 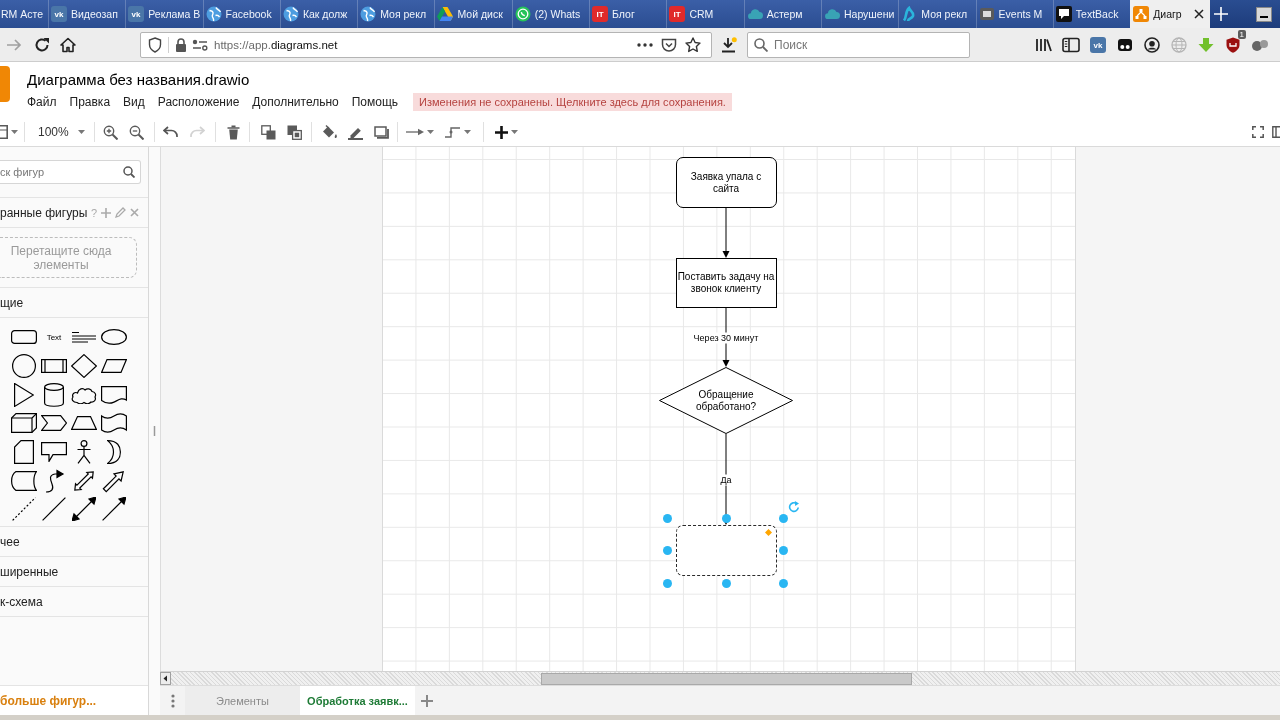 I want to click on parallelogram-icon, so click(x=114, y=366).